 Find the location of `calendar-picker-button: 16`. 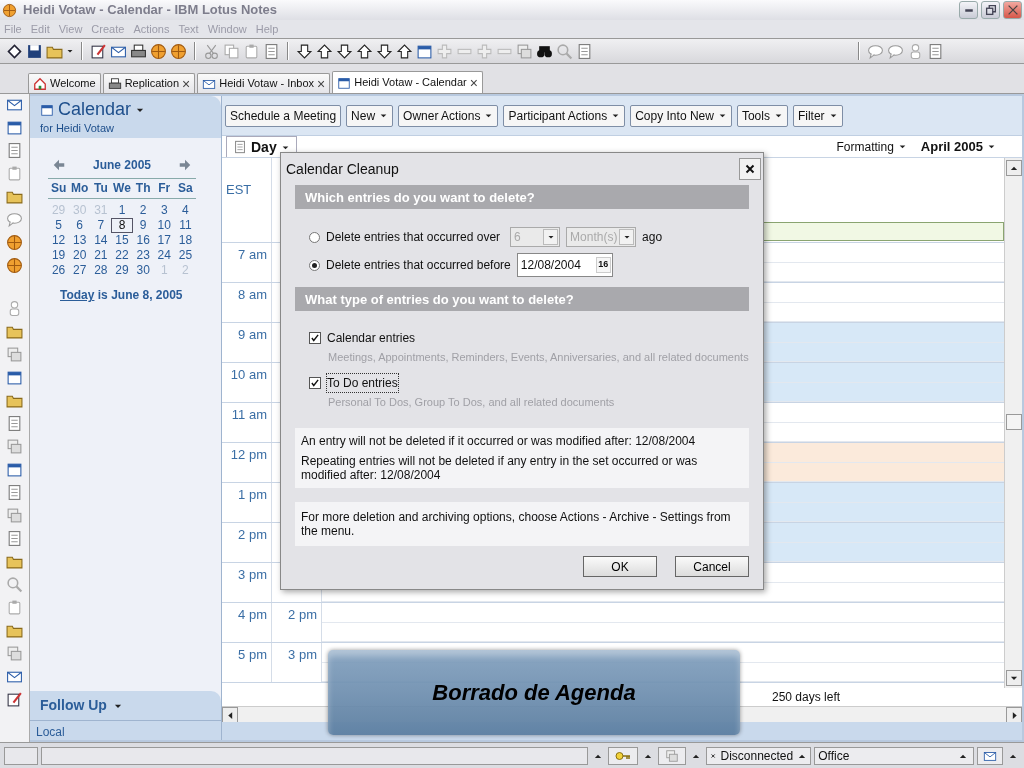

calendar-picker-button: 16 is located at coordinates (603, 265).